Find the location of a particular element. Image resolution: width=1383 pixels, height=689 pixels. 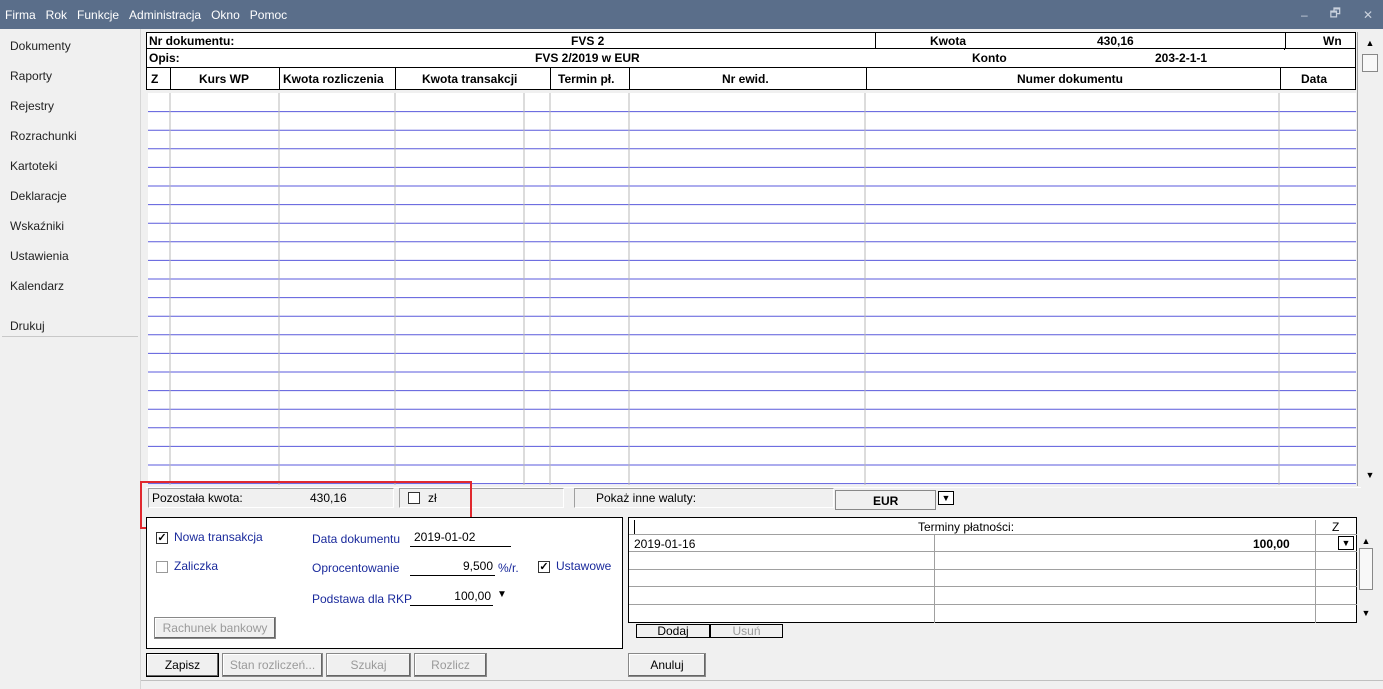

doc-date-field: 2019-01-02 is located at coordinates (460, 538).